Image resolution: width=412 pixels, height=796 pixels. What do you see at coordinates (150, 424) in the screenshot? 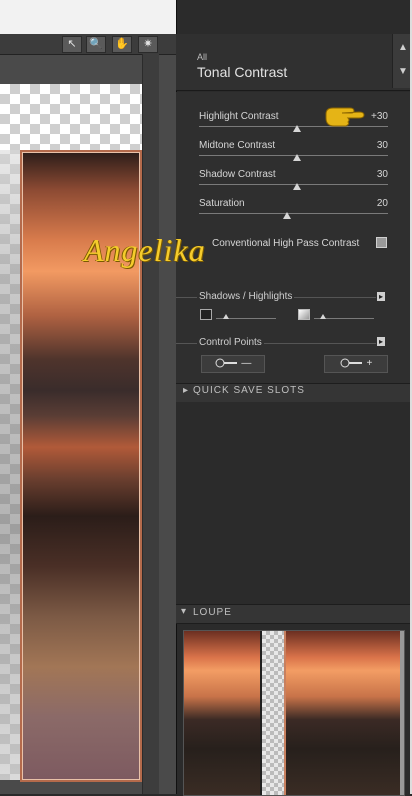
I see `canvas-scrollbar` at bounding box center [150, 424].